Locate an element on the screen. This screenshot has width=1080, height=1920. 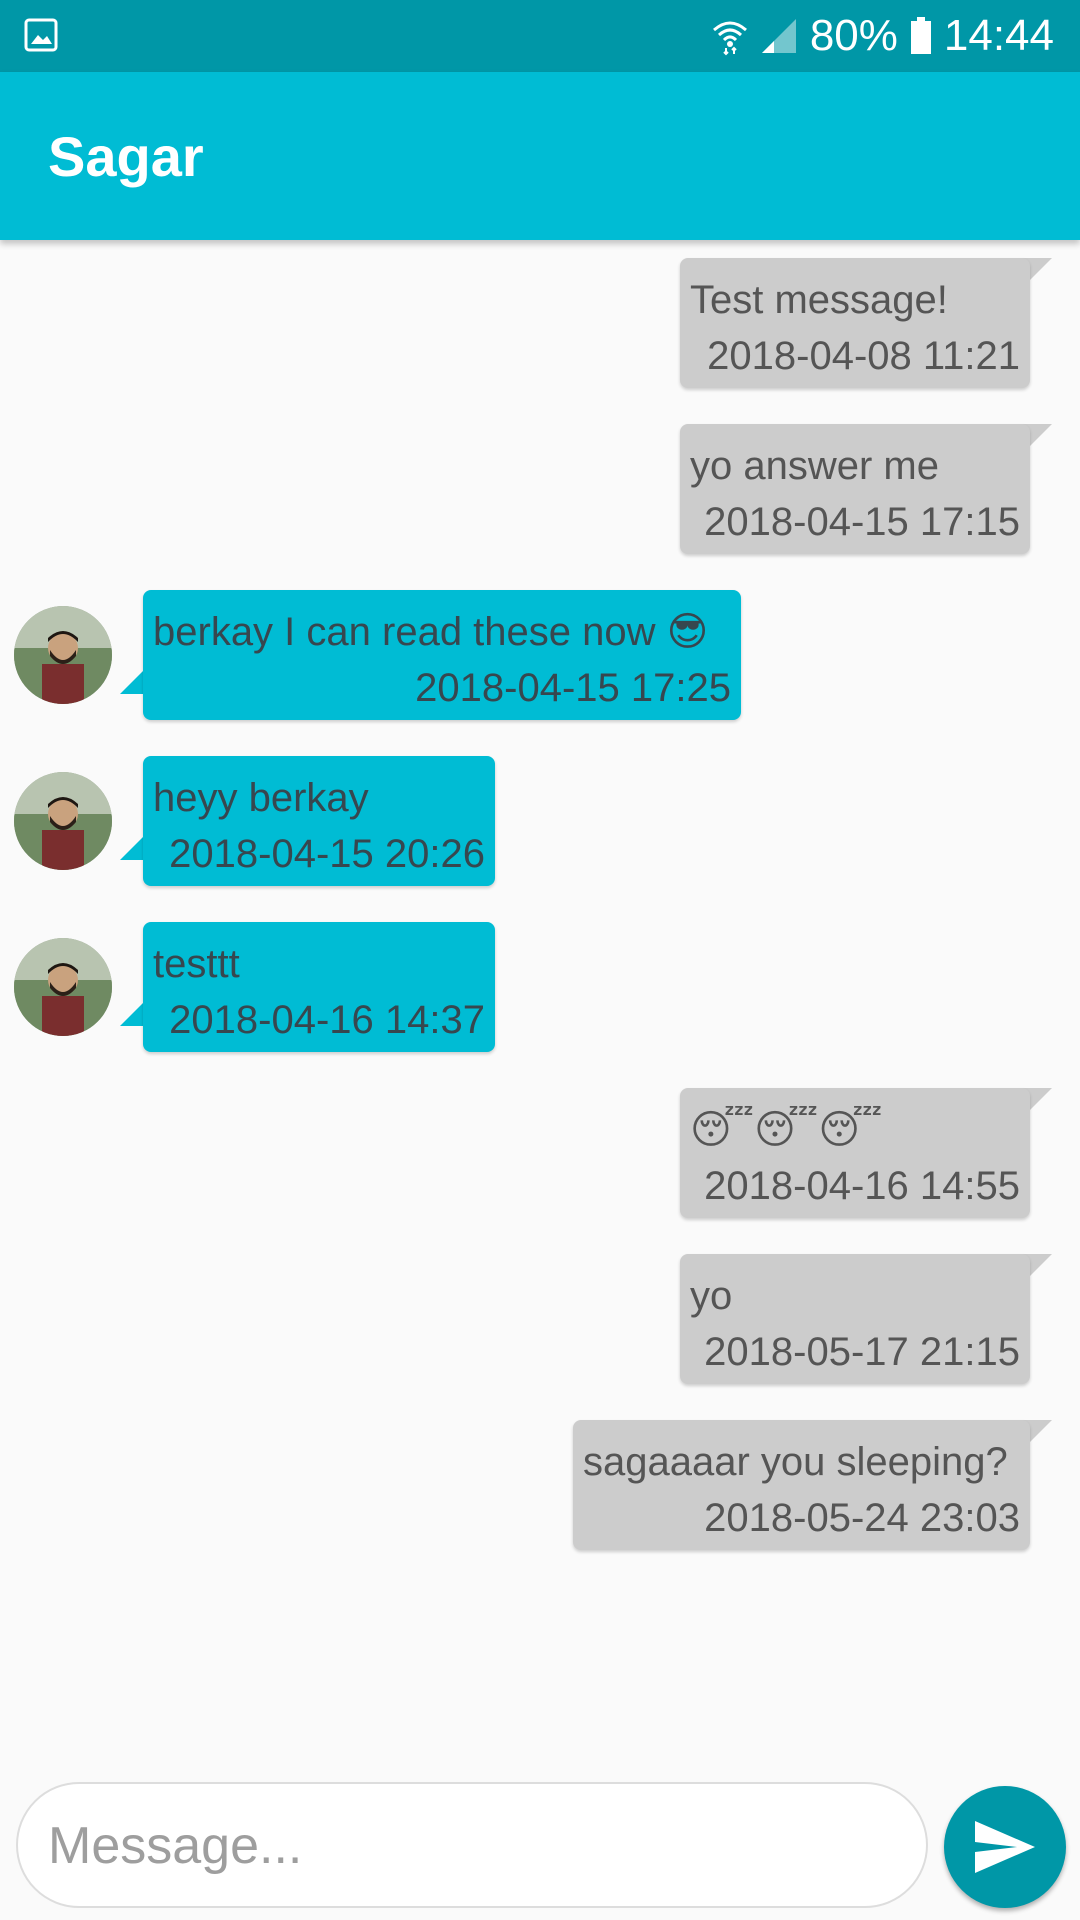
message-timestamp: 2018-05-24 23:03 is located at coordinates (862, 1518).